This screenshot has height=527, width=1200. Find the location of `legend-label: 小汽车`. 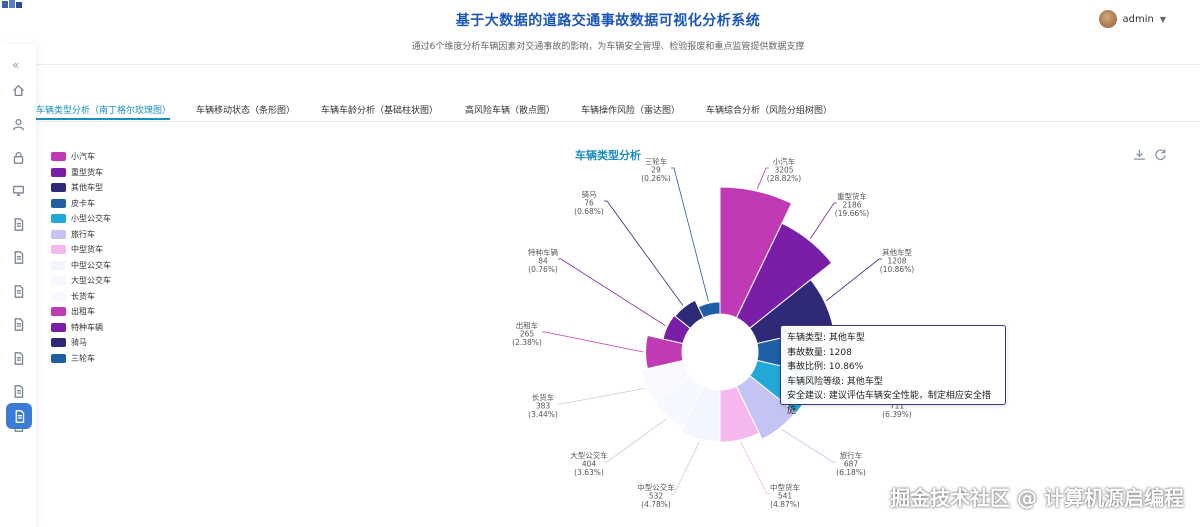

legend-label: 小汽车 is located at coordinates (83, 157).